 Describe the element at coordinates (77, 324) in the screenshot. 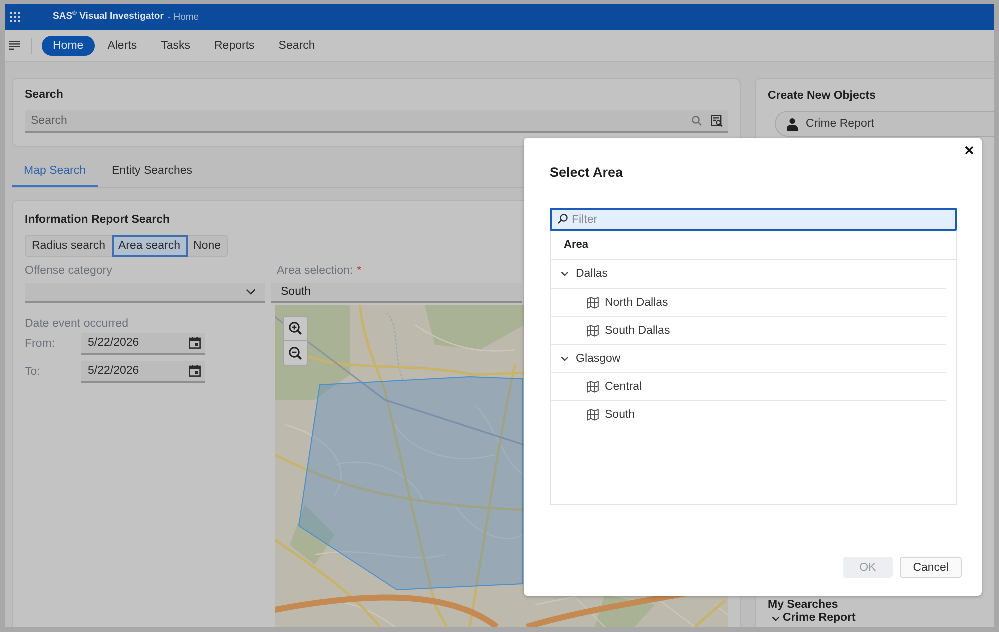

I see `field-label: Date event occurred` at that location.